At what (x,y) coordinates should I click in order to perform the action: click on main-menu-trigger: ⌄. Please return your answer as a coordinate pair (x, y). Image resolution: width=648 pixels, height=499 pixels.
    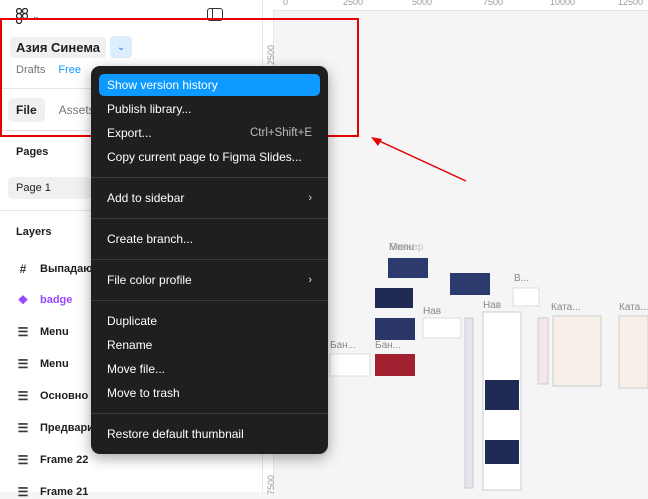
    Looking at the image, I should click on (28, 16).